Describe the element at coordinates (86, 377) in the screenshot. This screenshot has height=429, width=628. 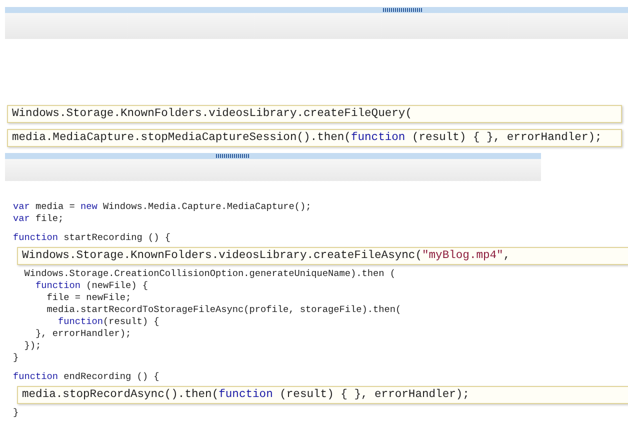
I see `code-line: function endRecording () {` at that location.